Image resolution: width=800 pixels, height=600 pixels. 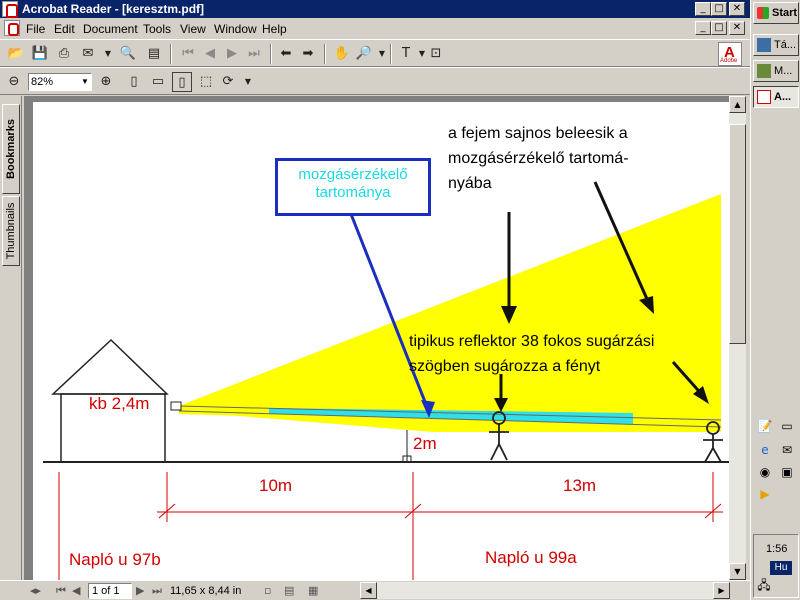 What do you see at coordinates (35, 591) in the screenshot?
I see `status-split-icon: ◂▸` at bounding box center [35, 591].